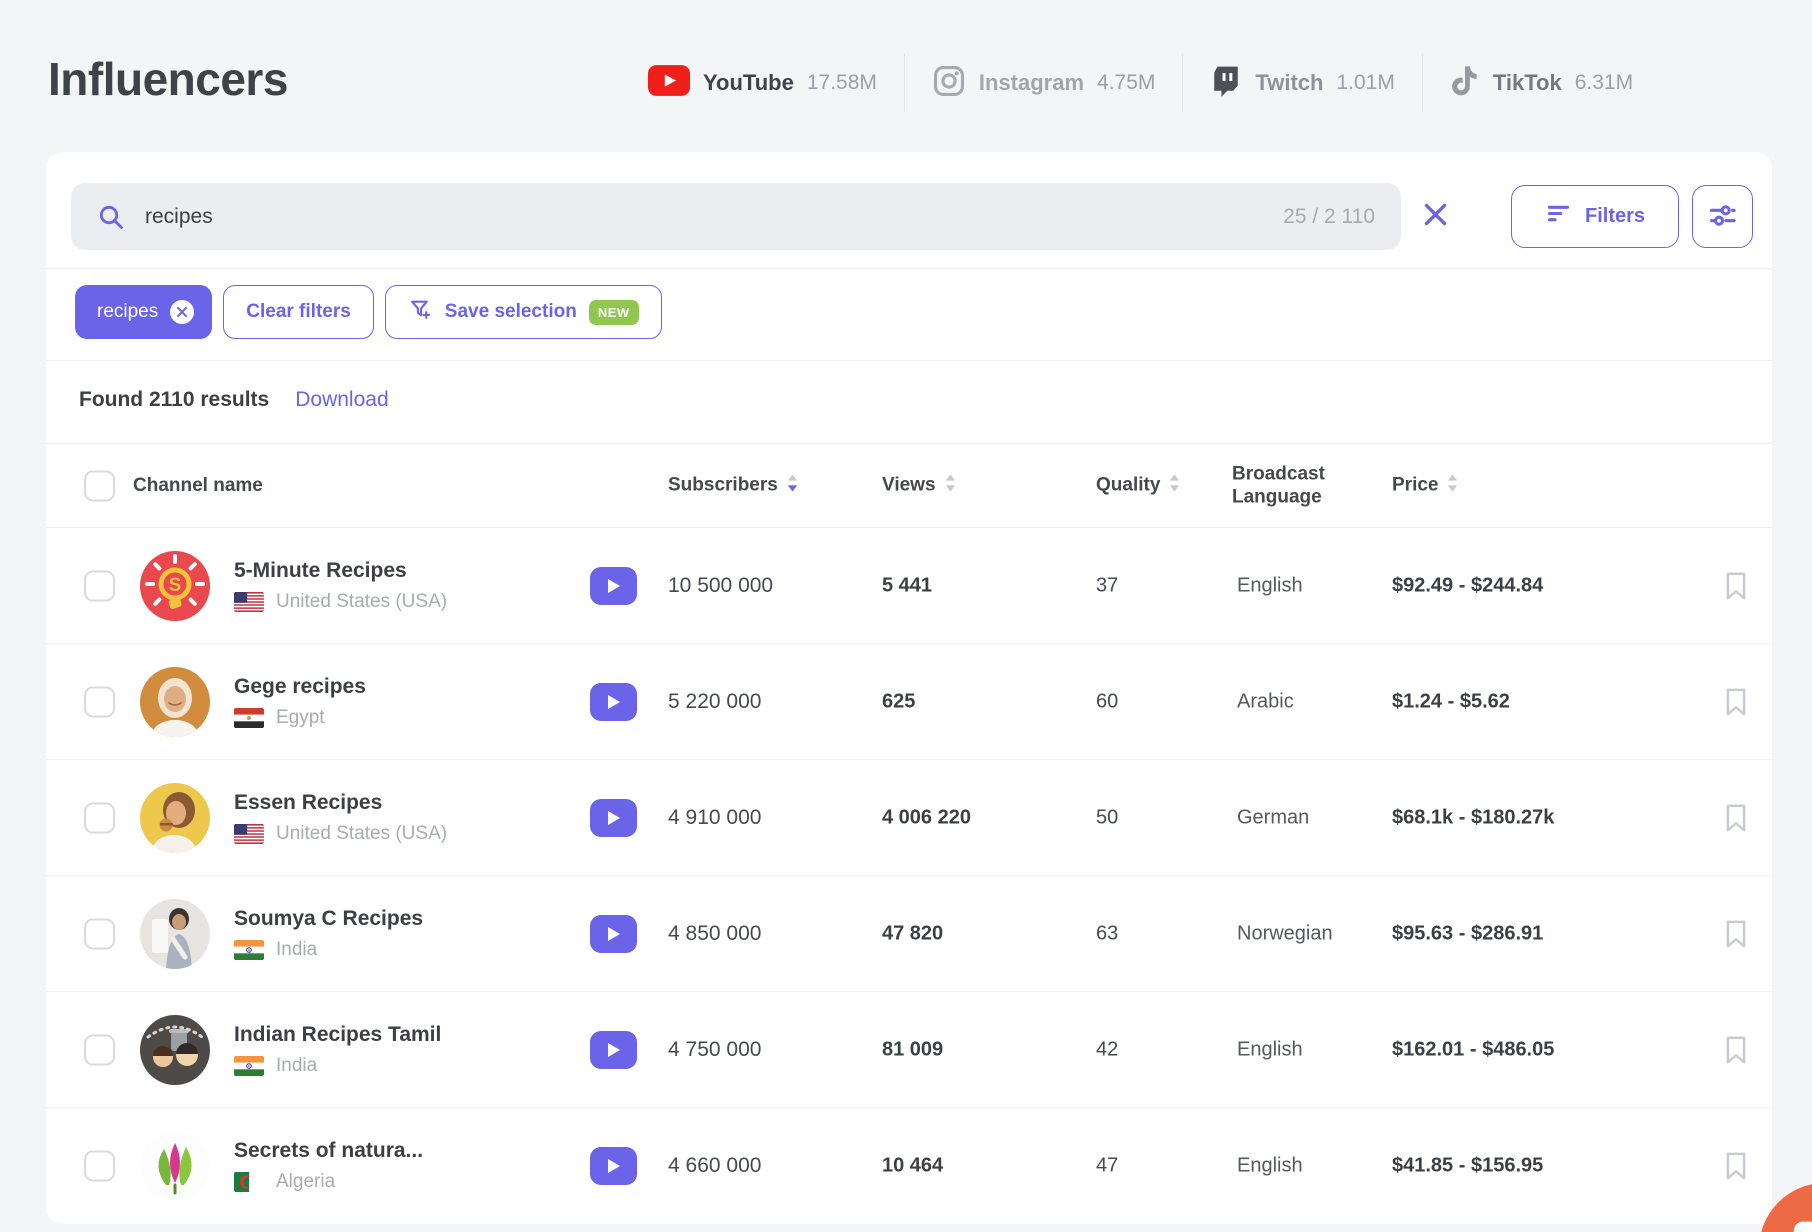 This screenshot has width=1812, height=1232. Describe the element at coordinates (714, 216) in the screenshot. I see `search-input` at that location.